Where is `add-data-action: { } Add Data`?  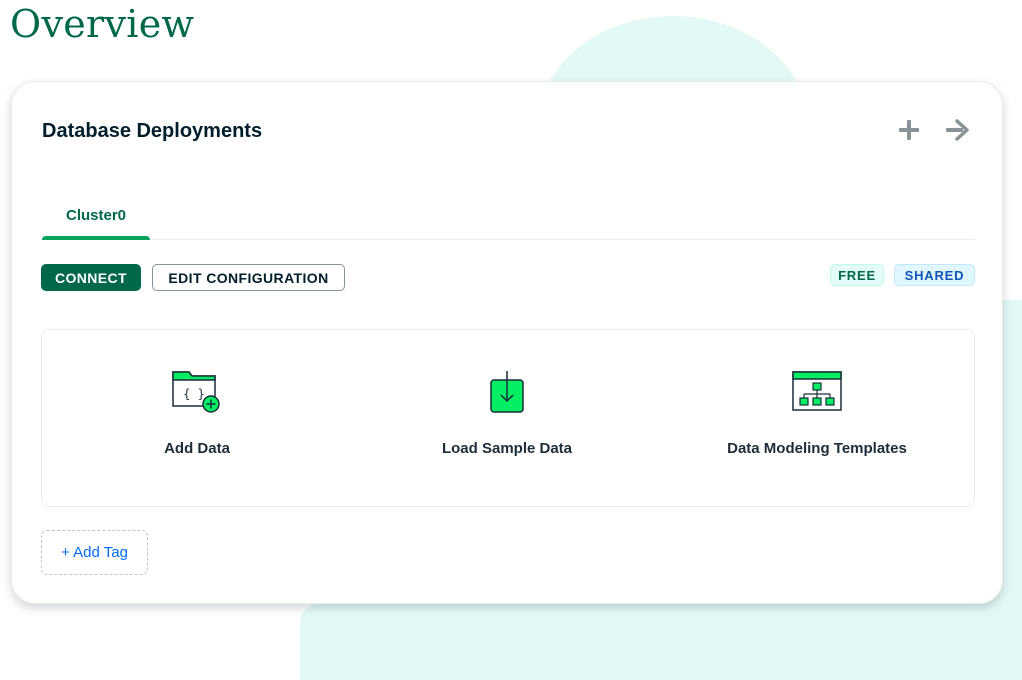 add-data-action: { } Add Data is located at coordinates (197, 413).